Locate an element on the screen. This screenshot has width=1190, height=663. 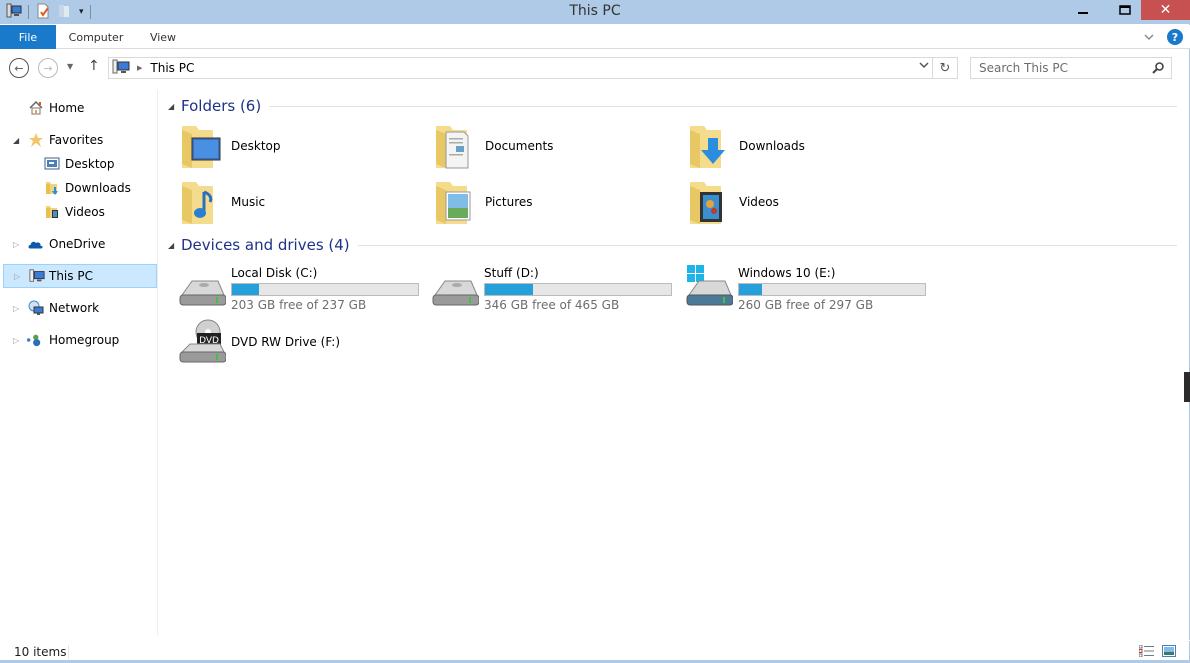
sidebar-item-home: Home is located at coordinates (79, 108).